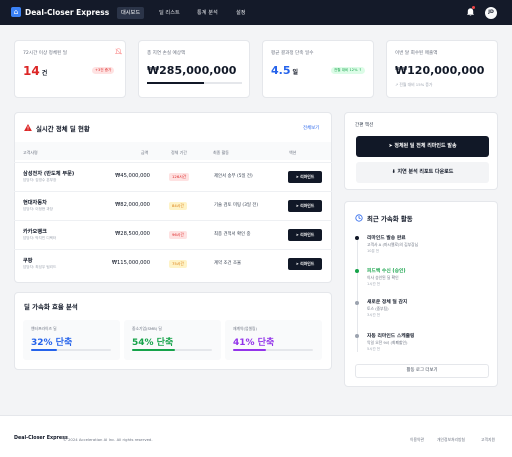 The image size is (512, 457). Describe the element at coordinates (41, 438) in the screenshot. I see `footer-brand: Deal-Closer Express` at that location.